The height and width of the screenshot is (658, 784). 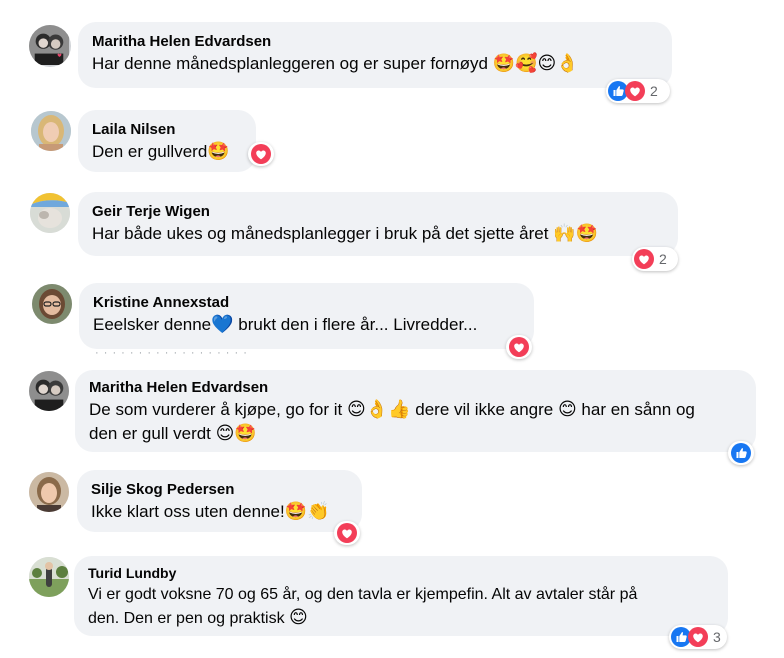 I want to click on emoji-group: 😊👌👍, so click(x=378, y=409).